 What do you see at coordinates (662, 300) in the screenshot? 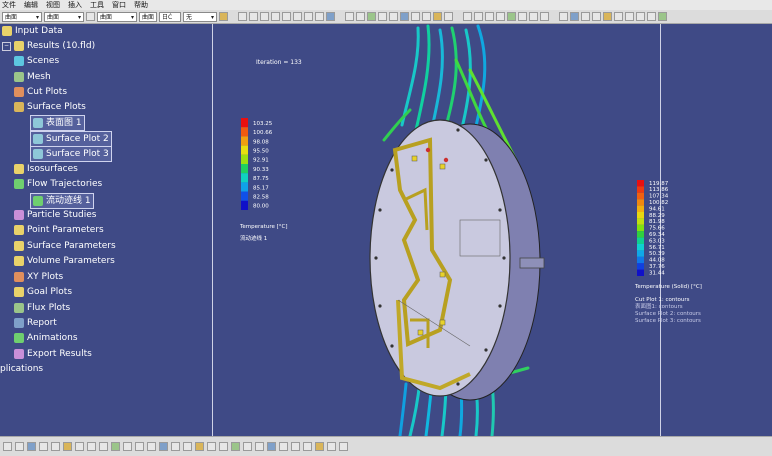
I see `legend-right-plot-1: Cut Plot 1: contours` at bounding box center [662, 300].